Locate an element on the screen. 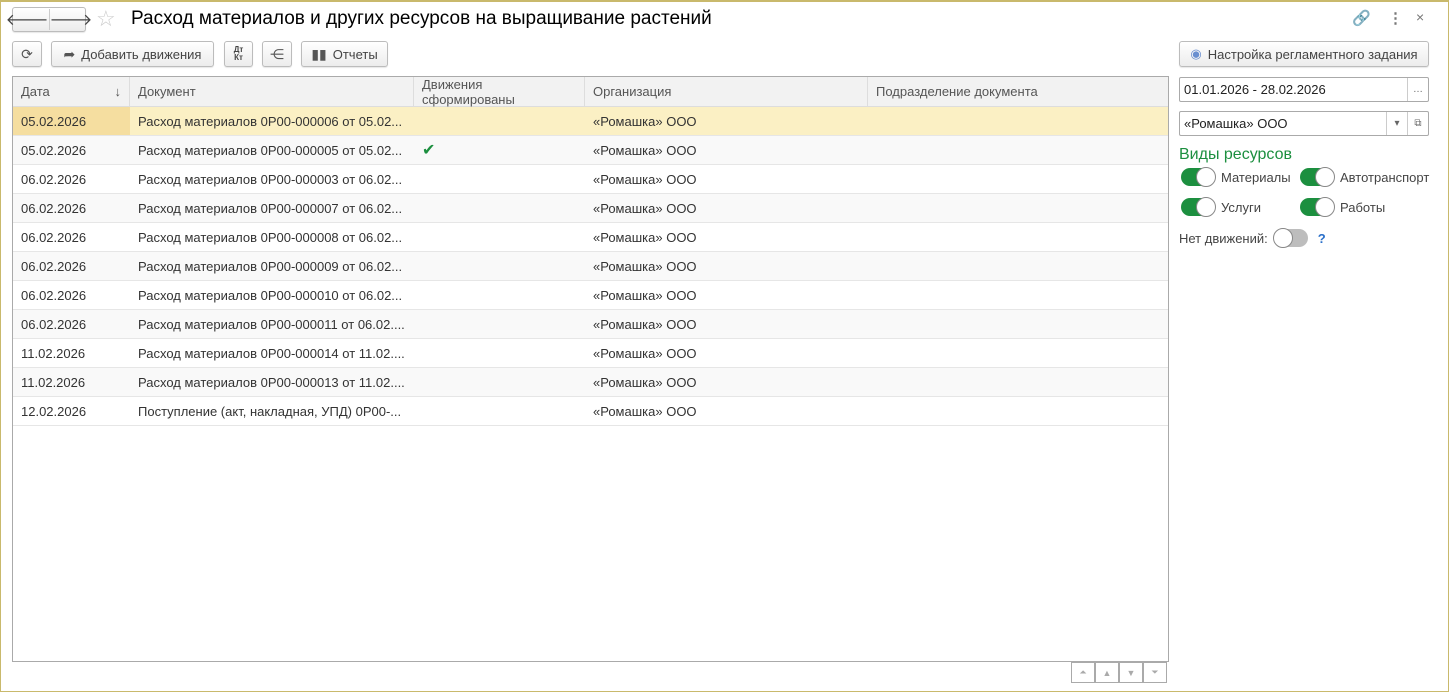 The height and width of the screenshot is (692, 1449). favorite-star-icon: ☆ is located at coordinates (106, 19).